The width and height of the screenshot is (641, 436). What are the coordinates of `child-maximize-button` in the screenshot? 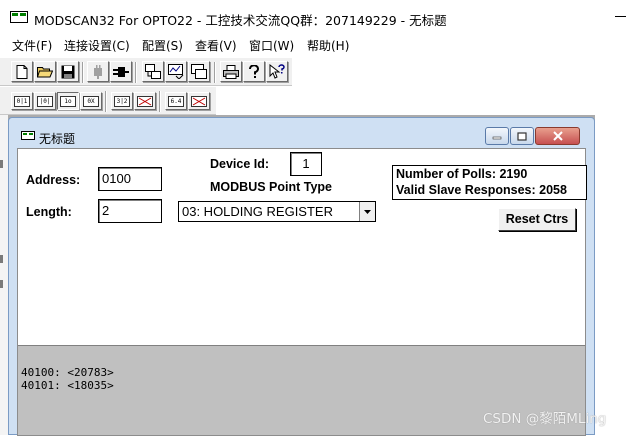 It's located at (522, 136).